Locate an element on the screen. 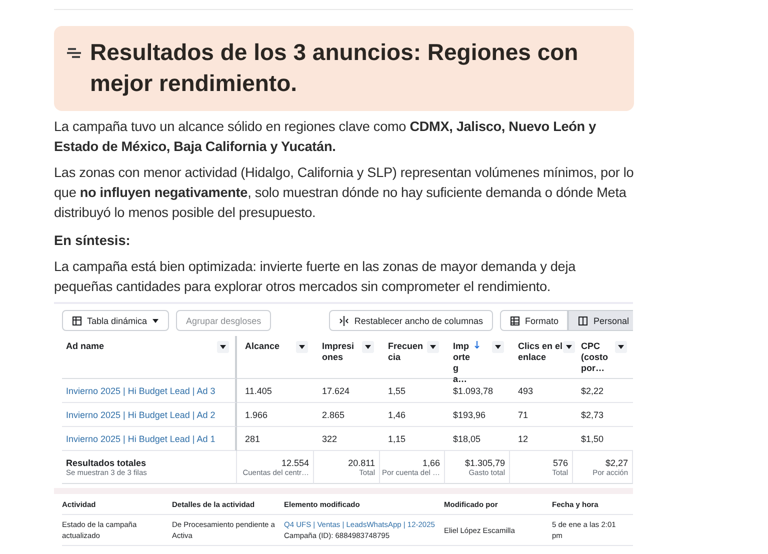 The image size is (768, 554). column-header: Impresiones is located at coordinates (347, 357).